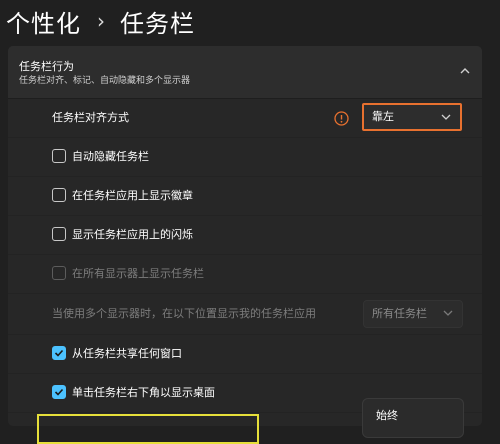  What do you see at coordinates (245, 196) in the screenshot?
I see `option-row-badges: 在任务栏应用上显示徽章` at bounding box center [245, 196].